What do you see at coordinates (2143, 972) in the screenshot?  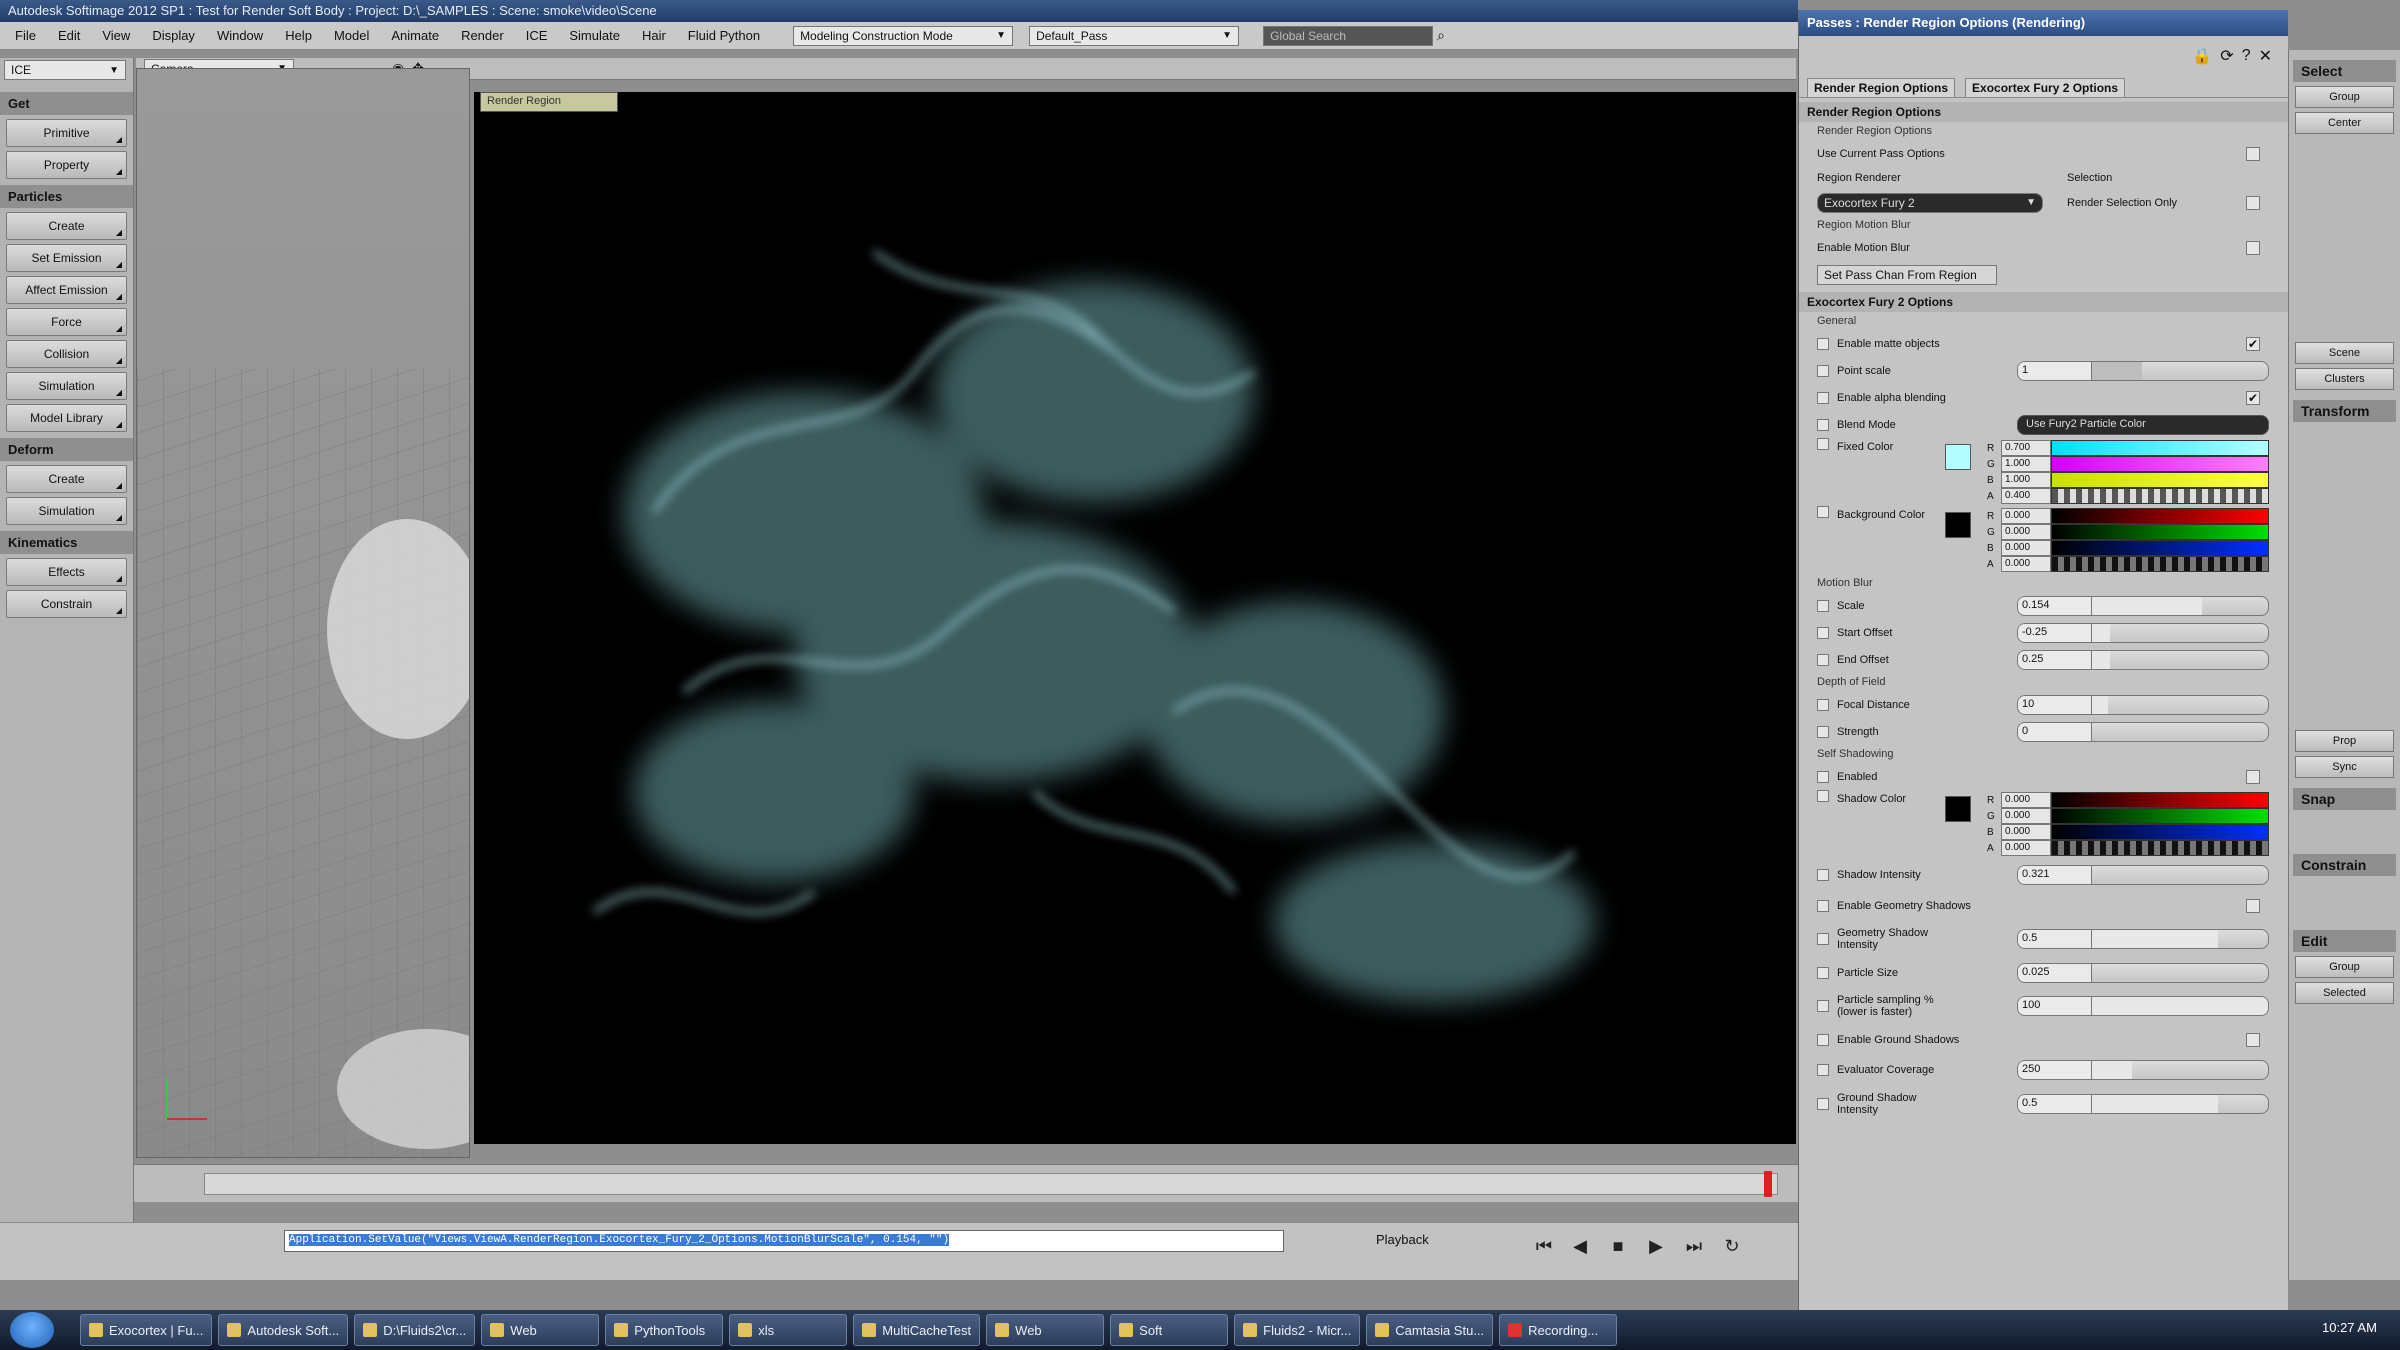 I see `particle-size-slider: 0.025` at bounding box center [2143, 972].